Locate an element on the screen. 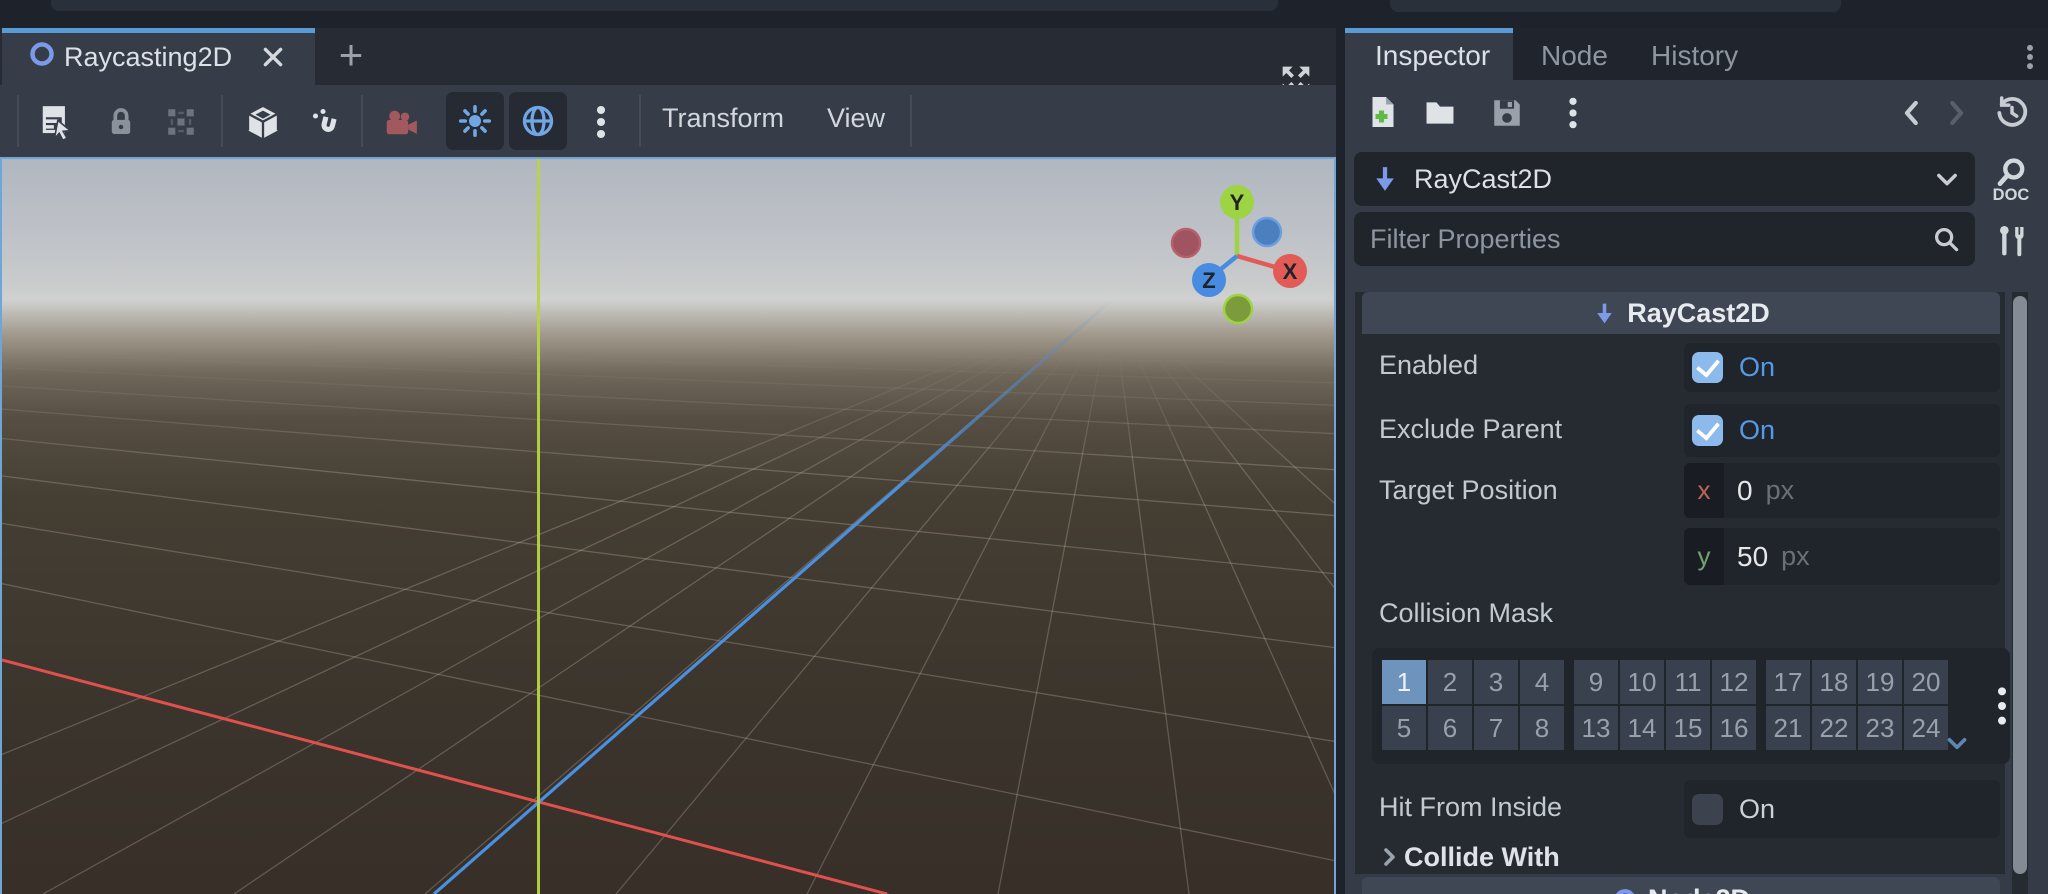 This screenshot has width=2048, height=894. mask-cell-10: 10 is located at coordinates (1642, 682).